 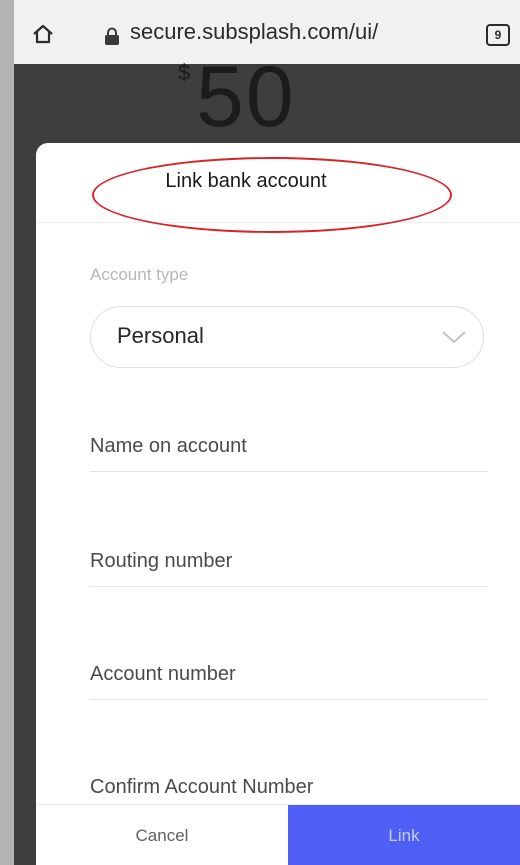 I want to click on modal-footer: Cancel Link, so click(x=278, y=834).